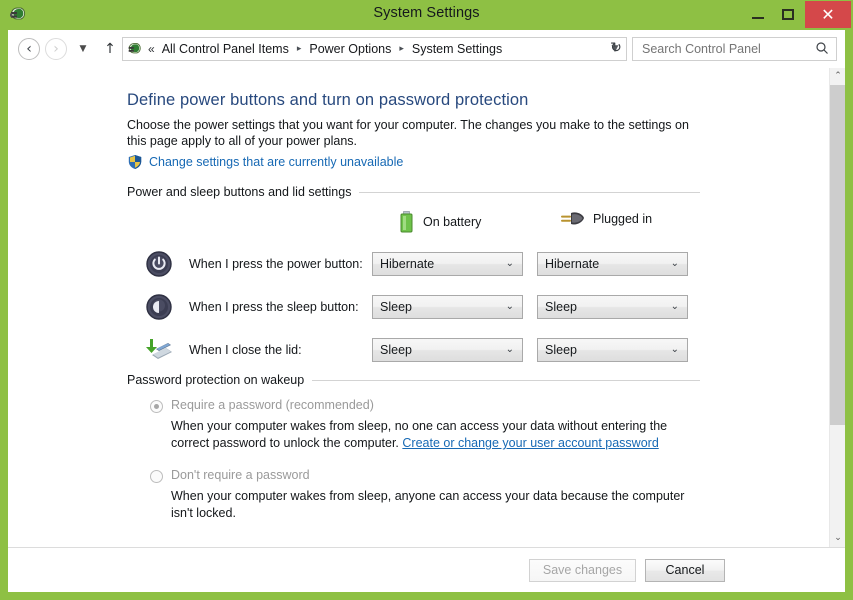  Describe the element at coordinates (156, 476) in the screenshot. I see `radio-button-dont-require-password` at that location.